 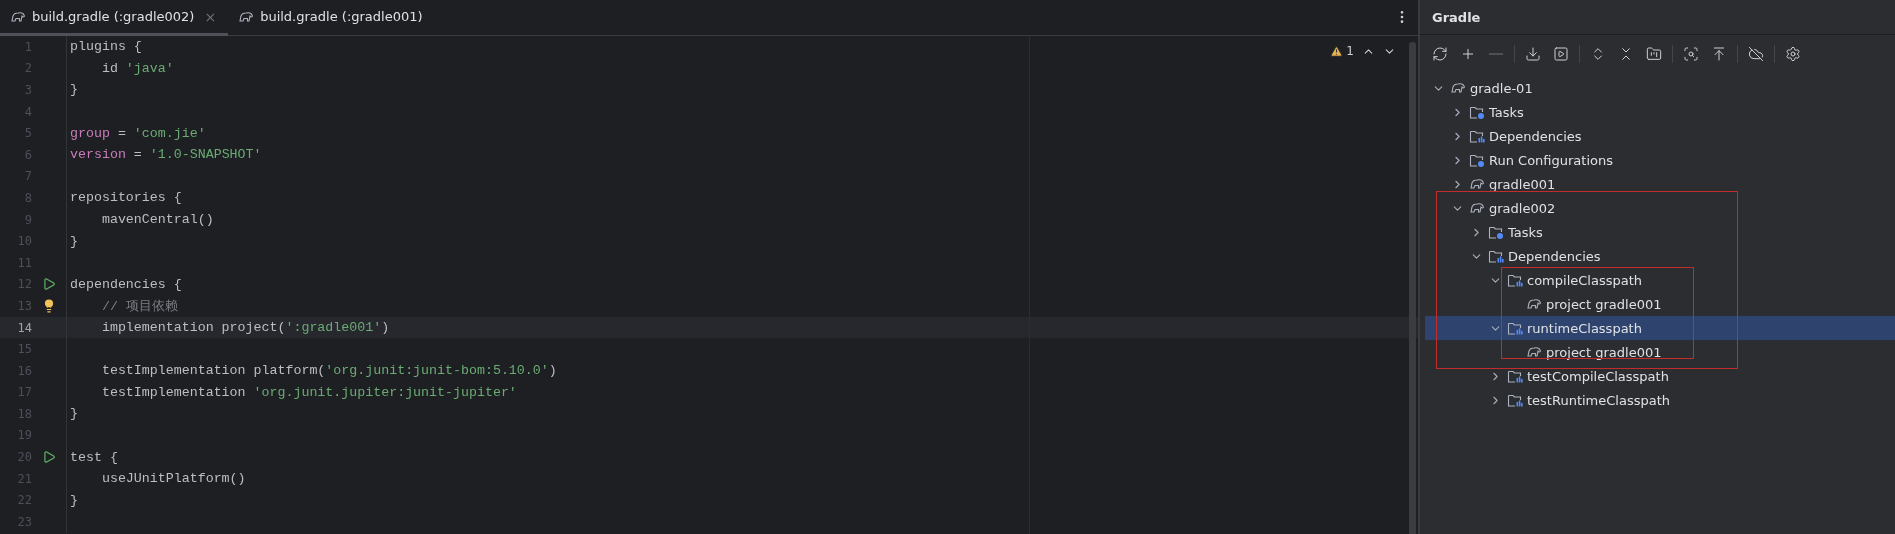 I want to click on warning-icon, so click(x=1337, y=51).